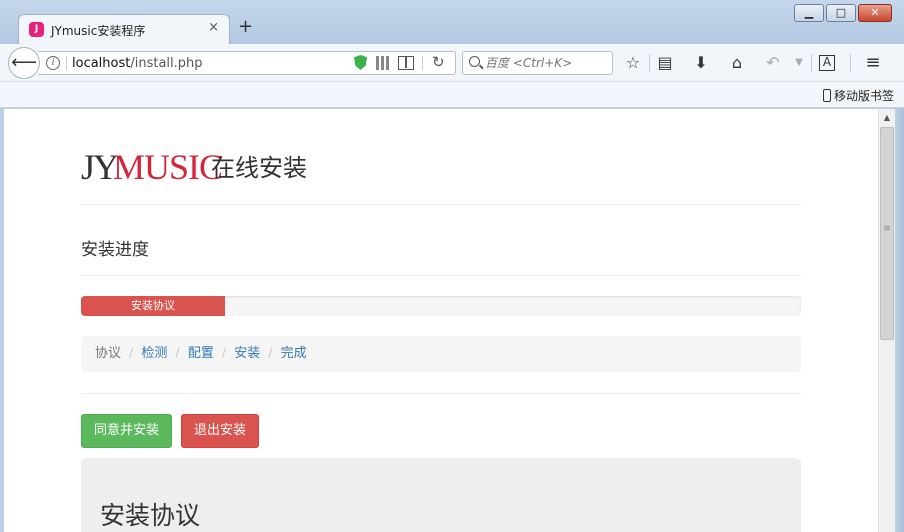 The height and width of the screenshot is (532, 904). I want to click on qr-code-icon, so click(383, 63).